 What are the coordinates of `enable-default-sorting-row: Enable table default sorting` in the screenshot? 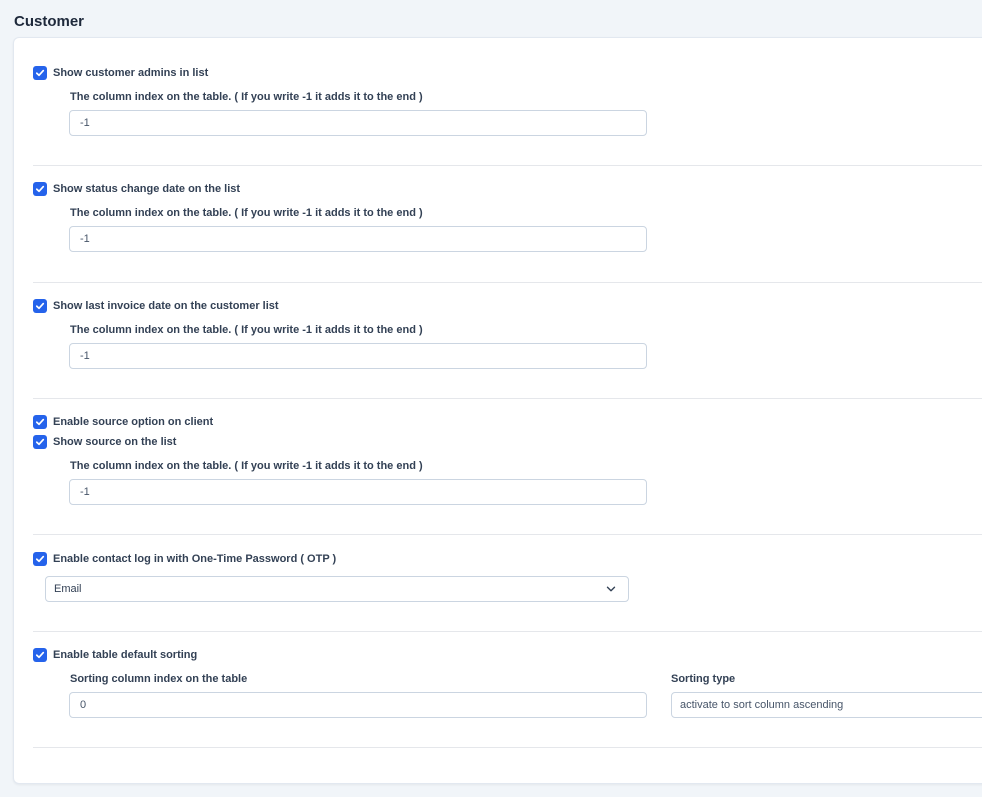 It's located at (115, 655).